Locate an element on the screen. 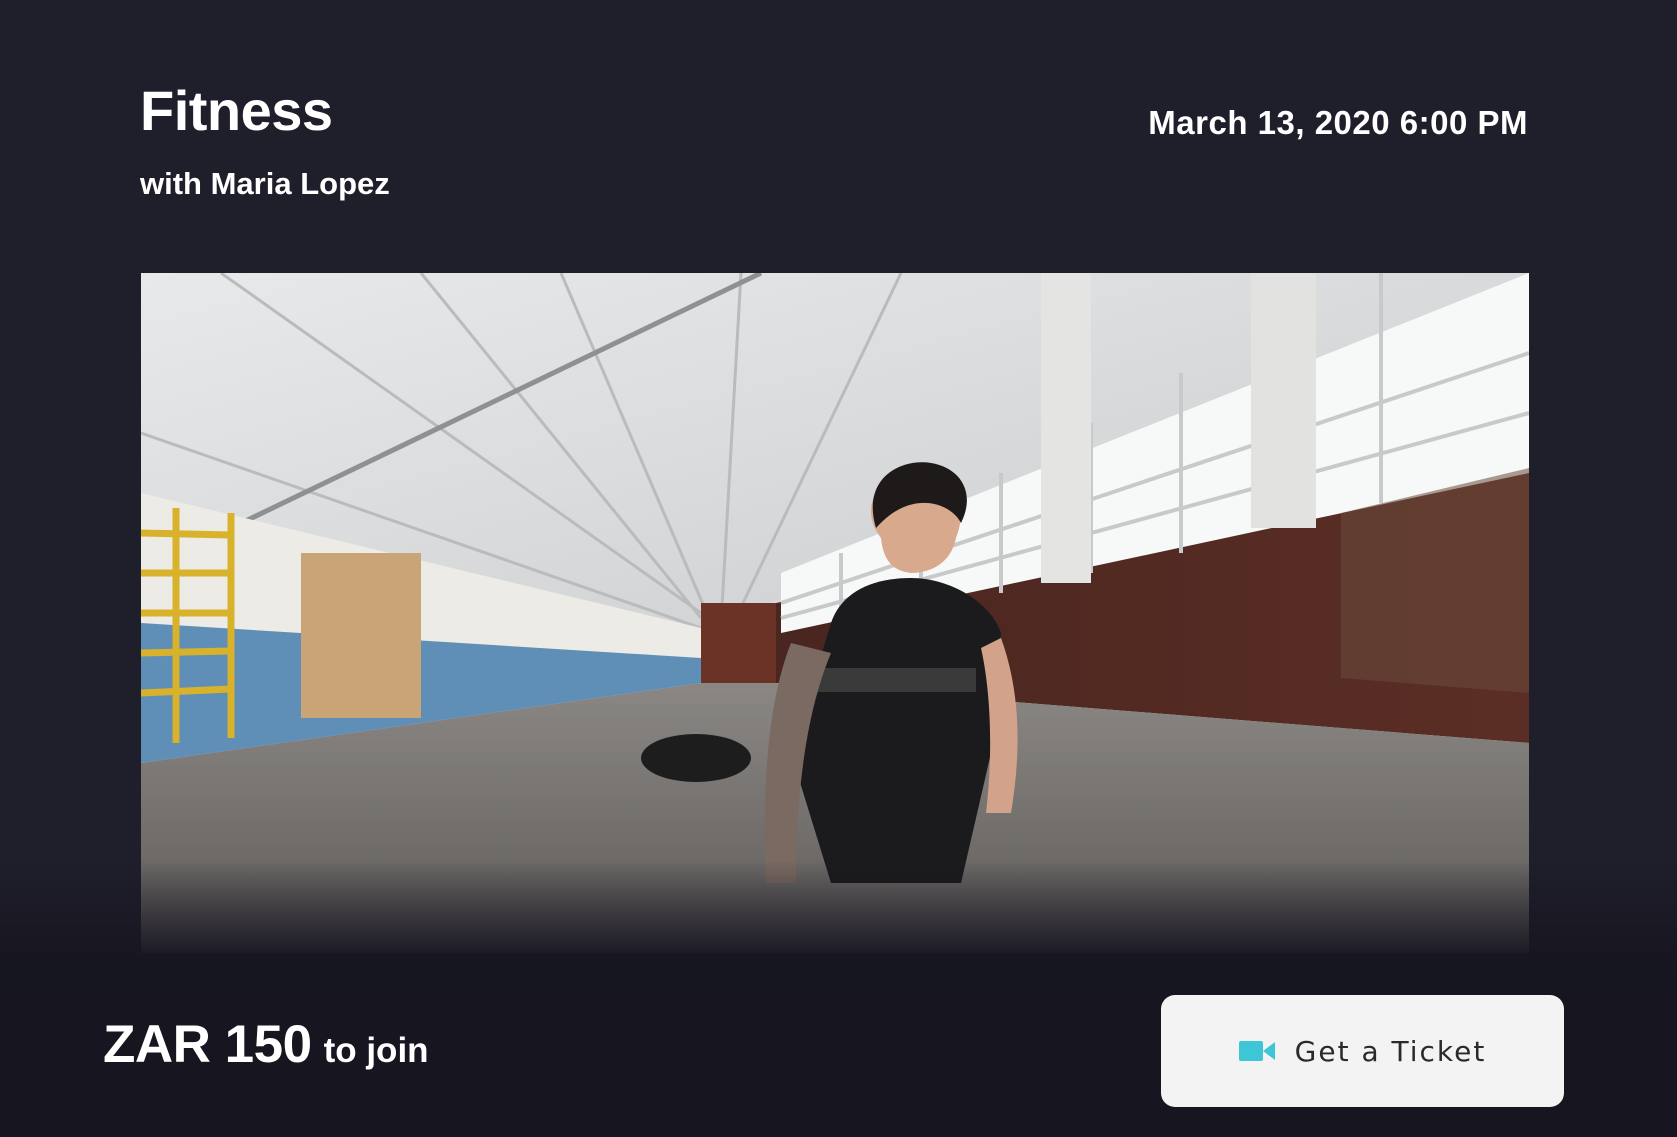 The width and height of the screenshot is (1677, 1137). event-datetime: March 13, 2020 6:00 PM is located at coordinates (1338, 122).